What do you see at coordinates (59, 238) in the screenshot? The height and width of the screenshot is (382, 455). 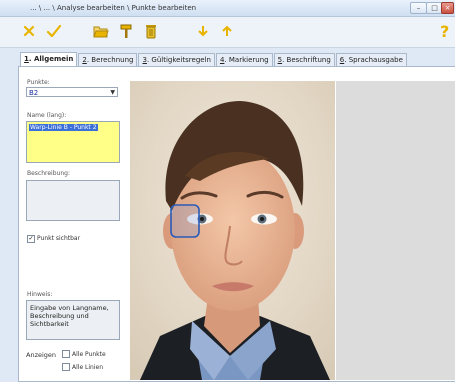 I see `sichtbar-label: Punkt sichtbar` at bounding box center [59, 238].